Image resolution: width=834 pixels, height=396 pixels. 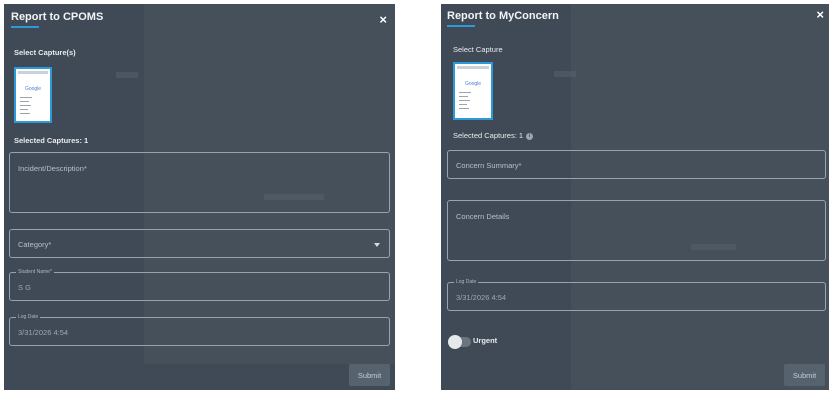 What do you see at coordinates (57, 17) in the screenshot?
I see `dialog-title: Report to CPOMS` at bounding box center [57, 17].